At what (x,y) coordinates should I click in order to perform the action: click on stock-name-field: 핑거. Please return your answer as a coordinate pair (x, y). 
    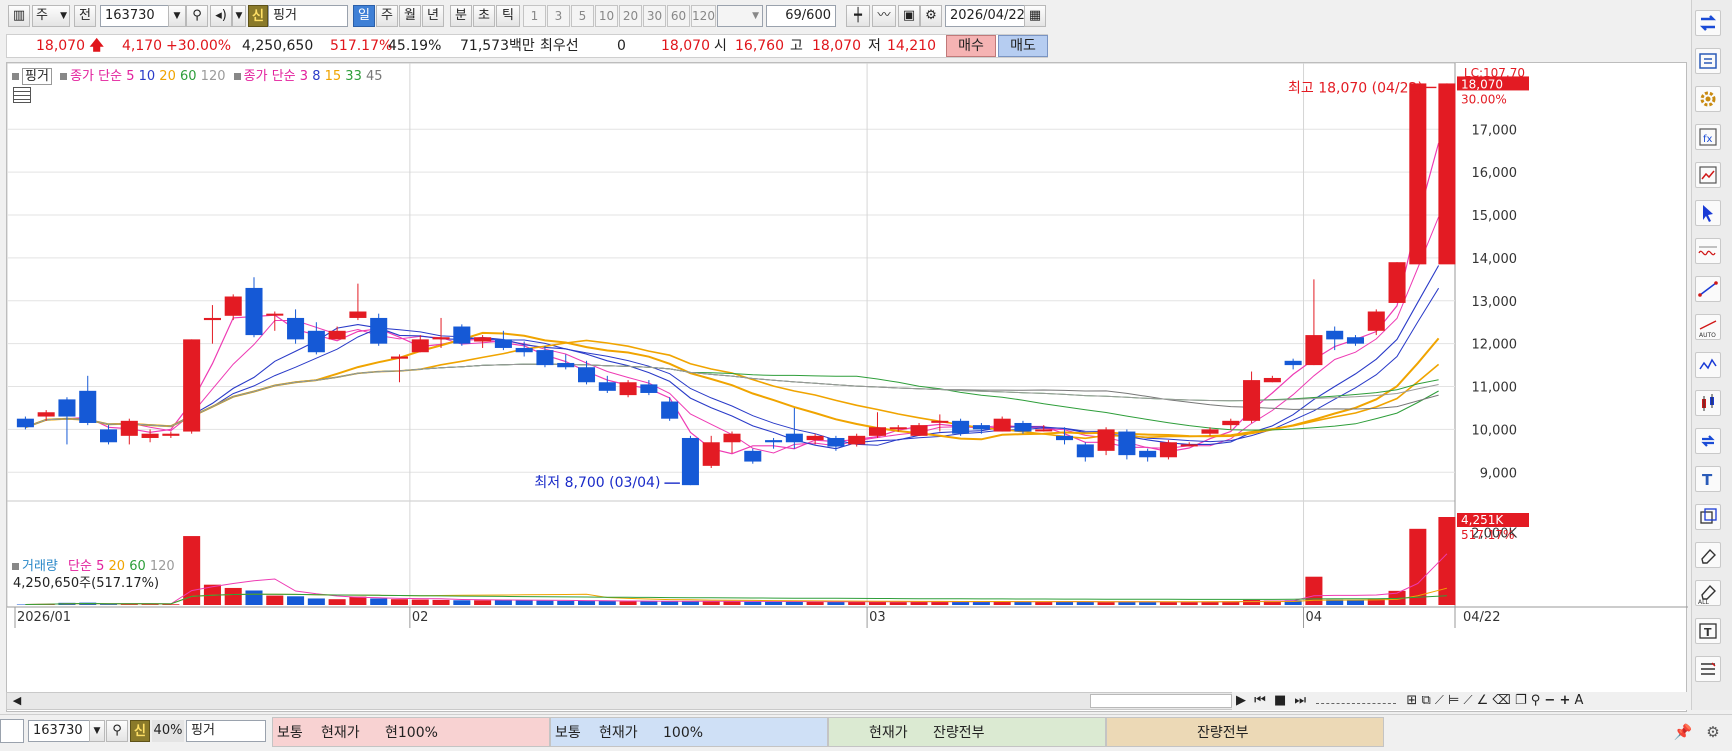
    Looking at the image, I should click on (308, 16).